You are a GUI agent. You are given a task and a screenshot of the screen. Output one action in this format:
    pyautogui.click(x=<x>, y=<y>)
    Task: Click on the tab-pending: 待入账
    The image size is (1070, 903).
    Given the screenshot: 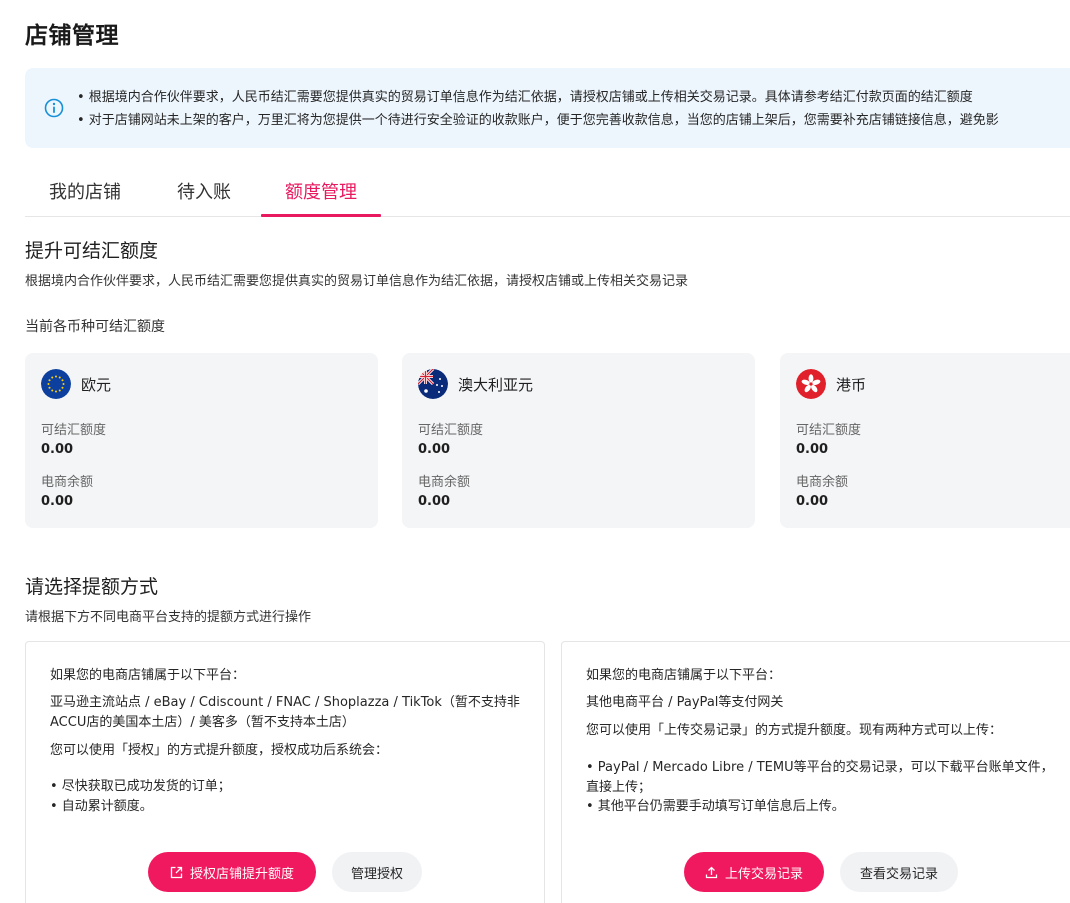 What is the action you would take?
    pyautogui.click(x=204, y=197)
    